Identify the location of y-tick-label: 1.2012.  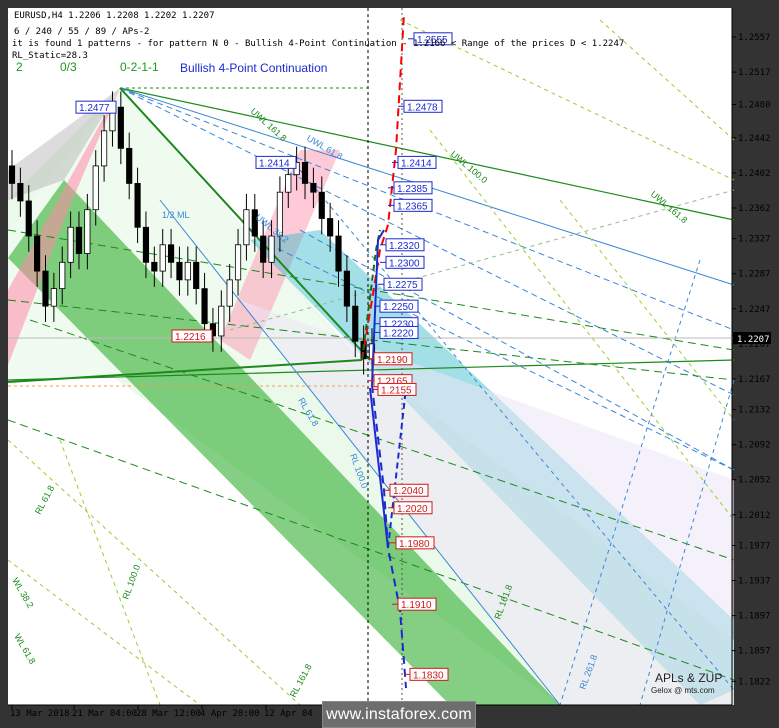
(754, 516).